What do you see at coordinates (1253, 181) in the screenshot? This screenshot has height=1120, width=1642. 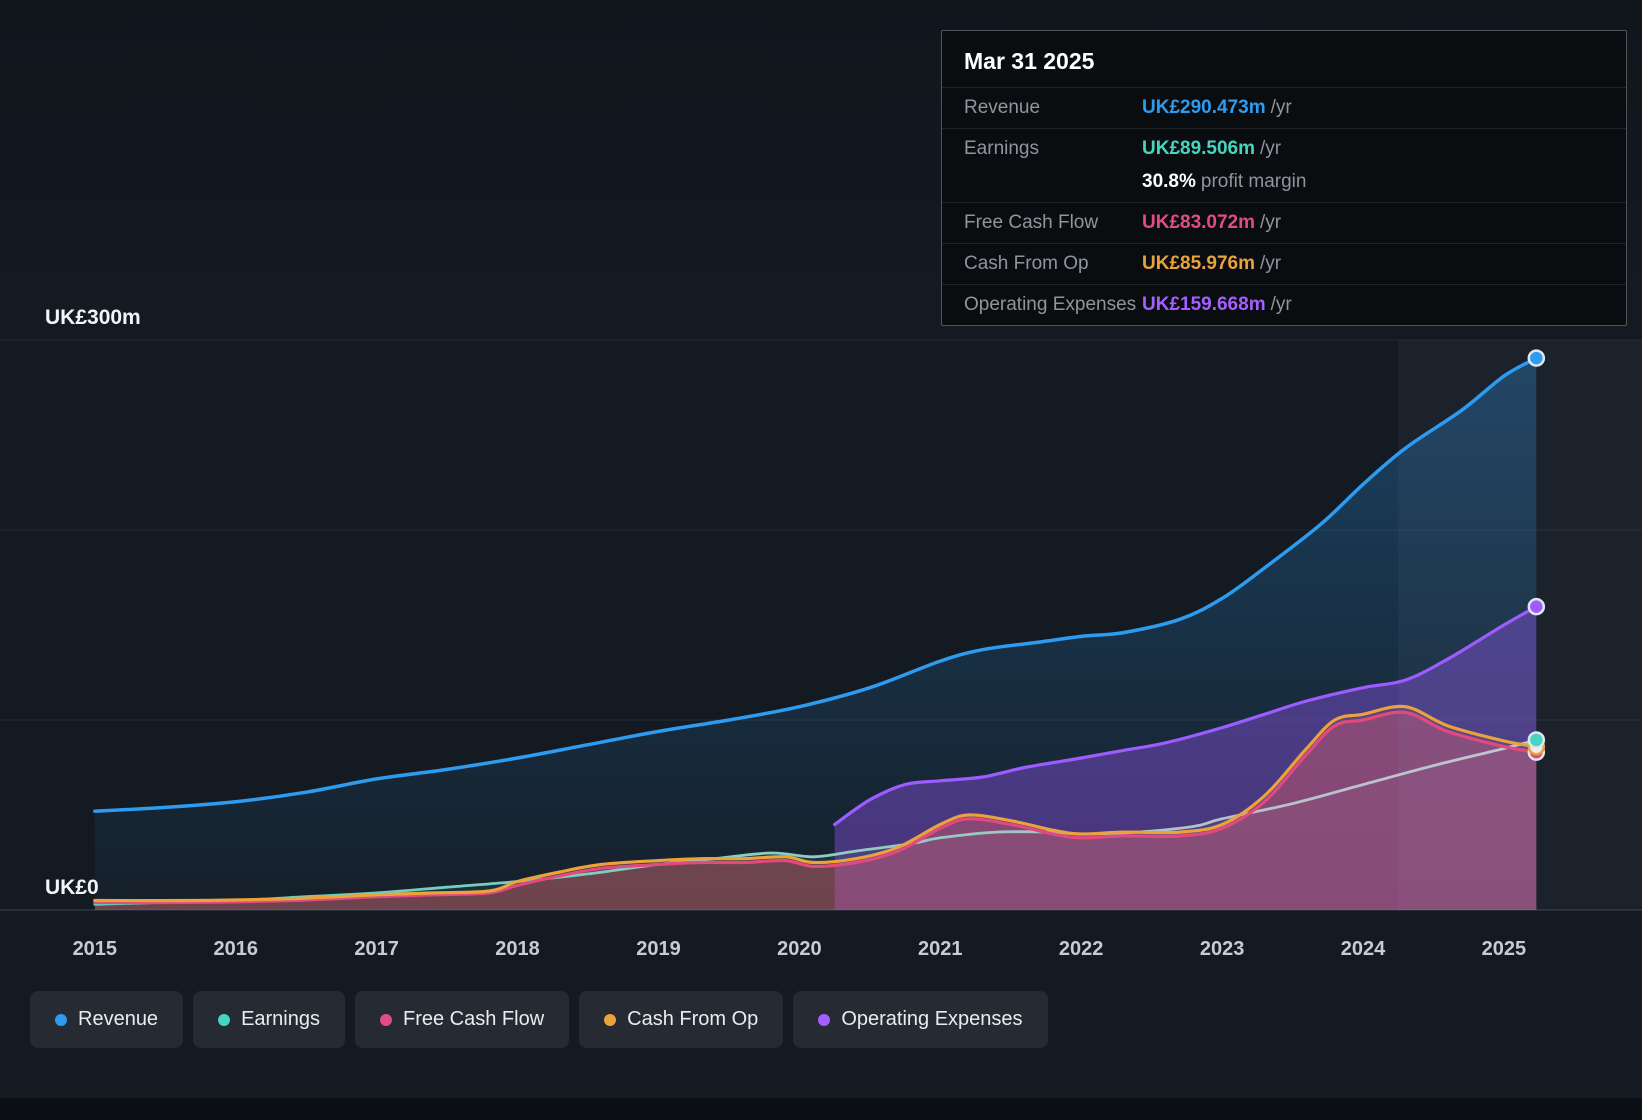 I see `tooltip-row-suffix: profit margin` at bounding box center [1253, 181].